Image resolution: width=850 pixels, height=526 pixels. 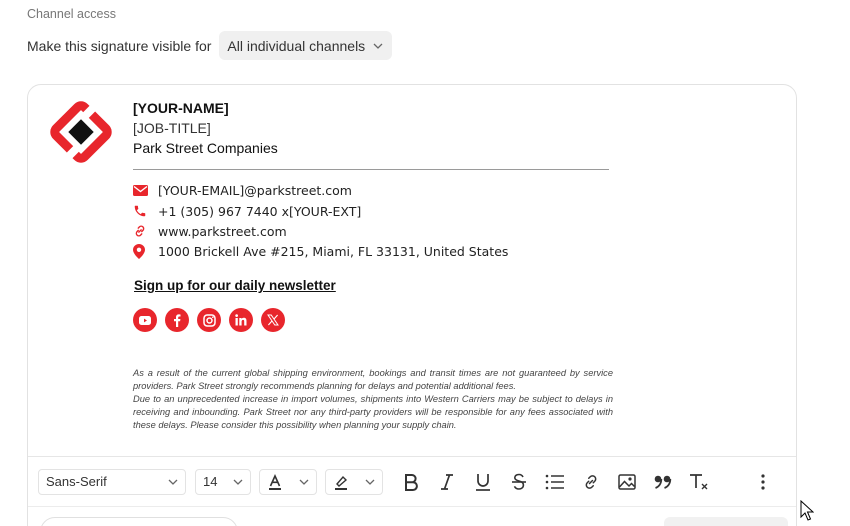 I want to click on italic-icon, so click(x=447, y=481).